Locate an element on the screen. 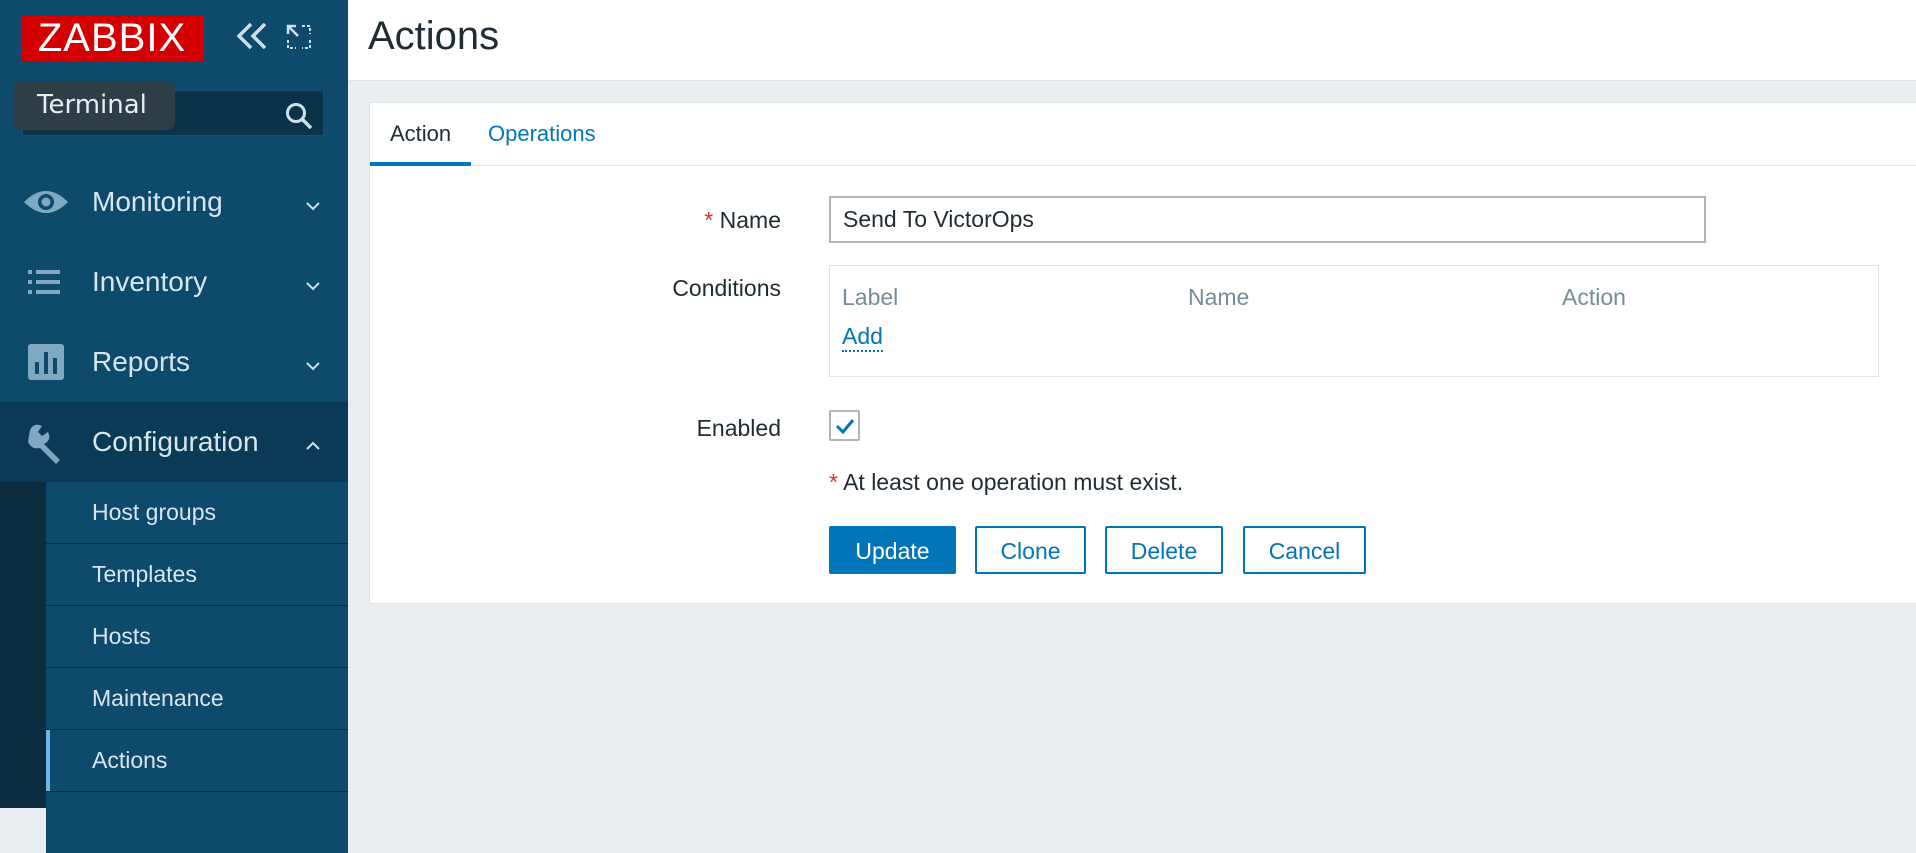  conditions-table: Label Name Action Add is located at coordinates (1354, 321).